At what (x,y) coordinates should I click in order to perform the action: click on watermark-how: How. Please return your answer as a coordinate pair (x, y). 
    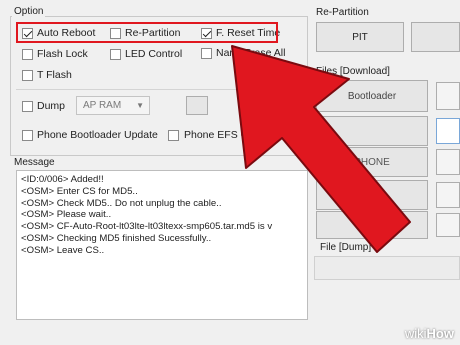
    Looking at the image, I should click on (440, 333).